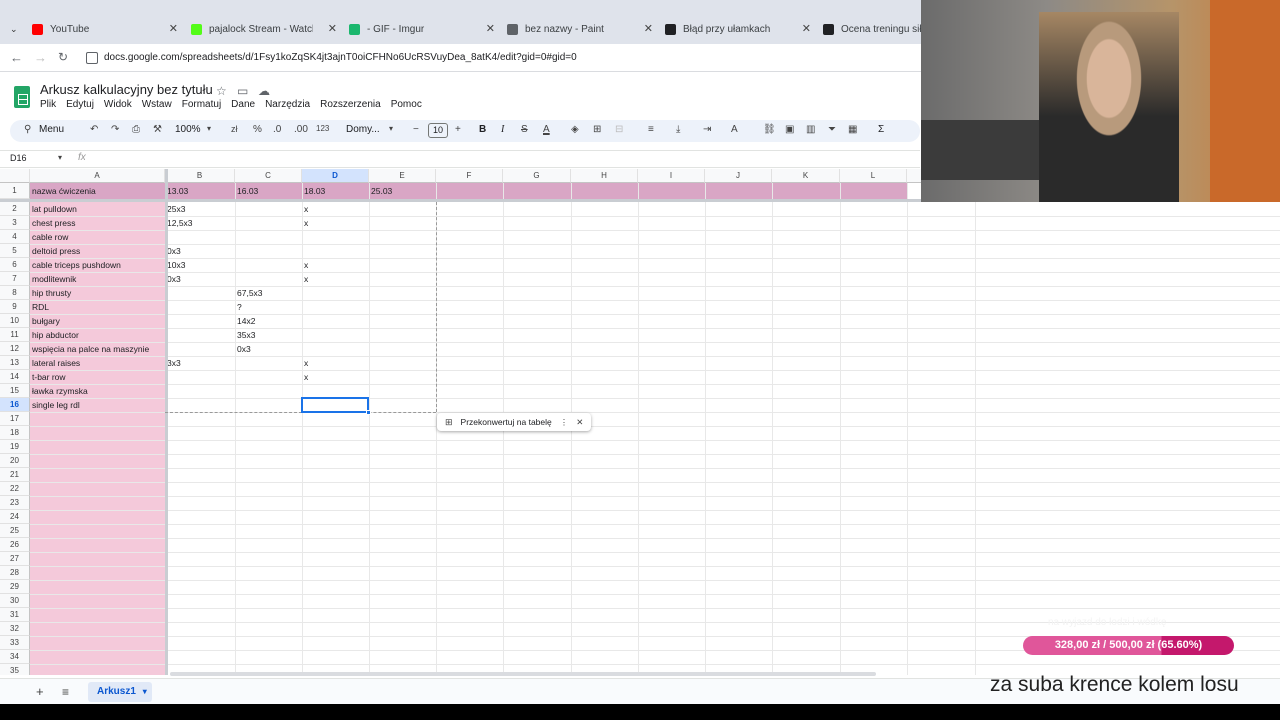 This screenshot has height=720, width=1280. I want to click on data-cell: 35x3, so click(245, 335).